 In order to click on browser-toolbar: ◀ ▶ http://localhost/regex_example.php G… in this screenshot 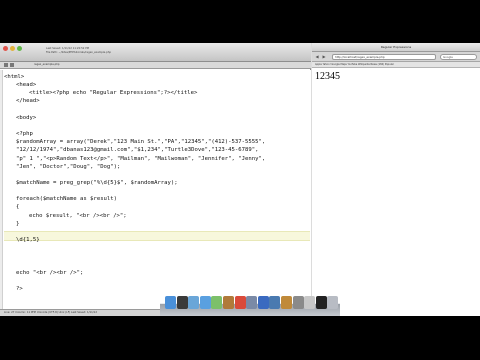, I will do `click(396, 57)`.